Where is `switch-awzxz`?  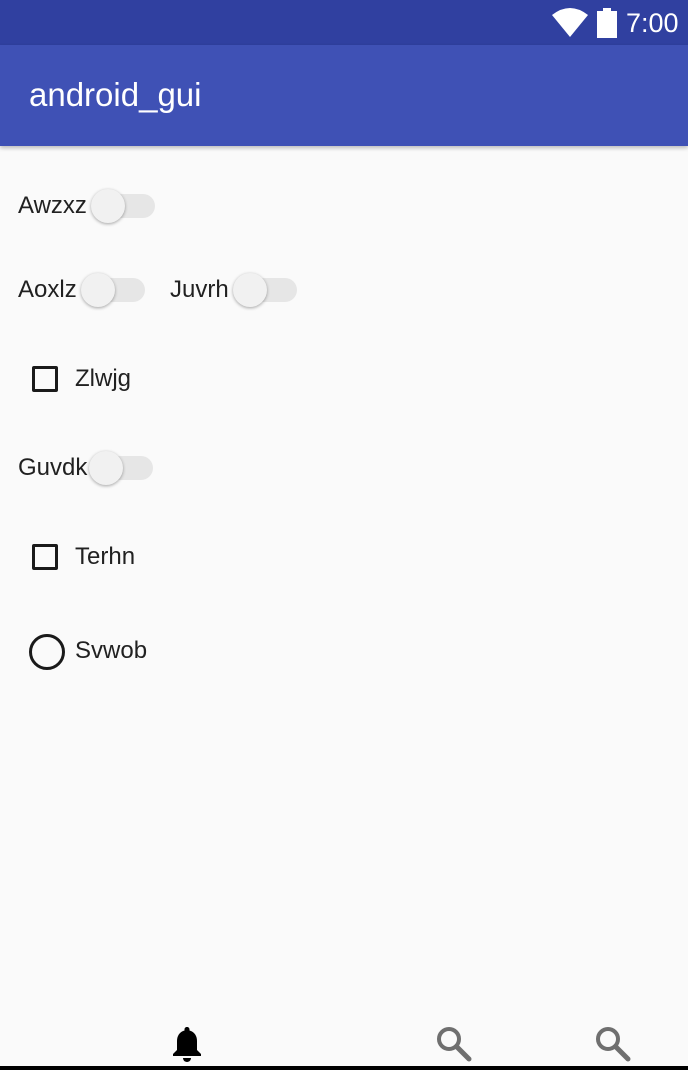
switch-awzxz is located at coordinates (125, 207).